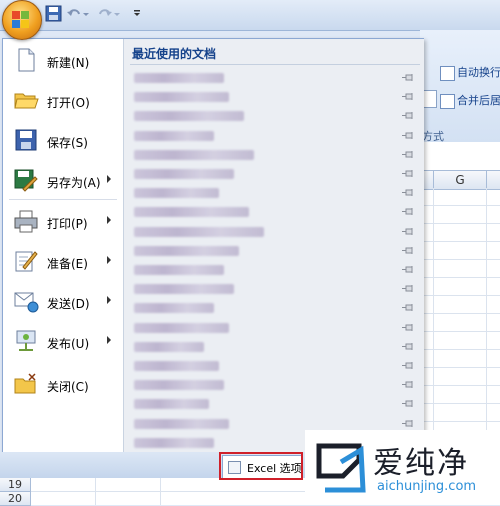 This screenshot has width=500, height=506. I want to click on menu-item-label: 打印(P), so click(67, 224).